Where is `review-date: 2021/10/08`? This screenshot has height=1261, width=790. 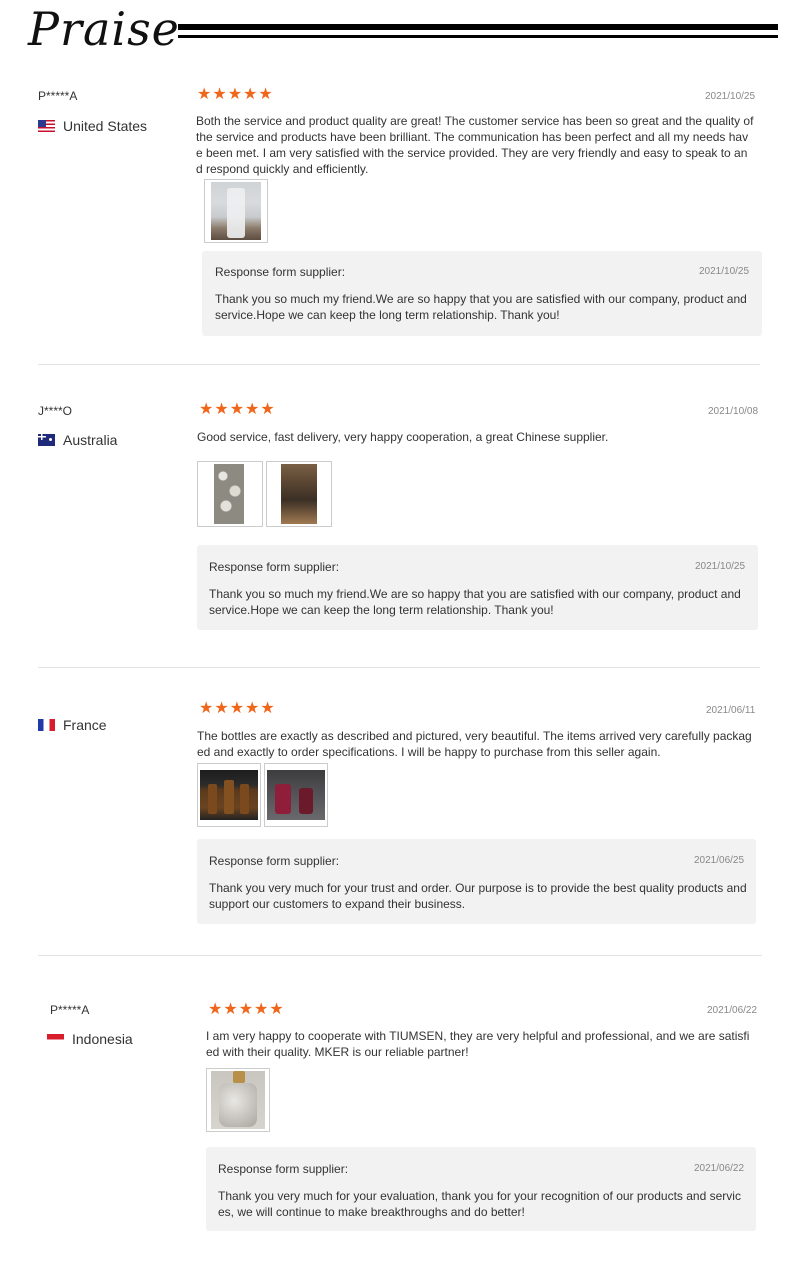 review-date: 2021/10/08 is located at coordinates (733, 411).